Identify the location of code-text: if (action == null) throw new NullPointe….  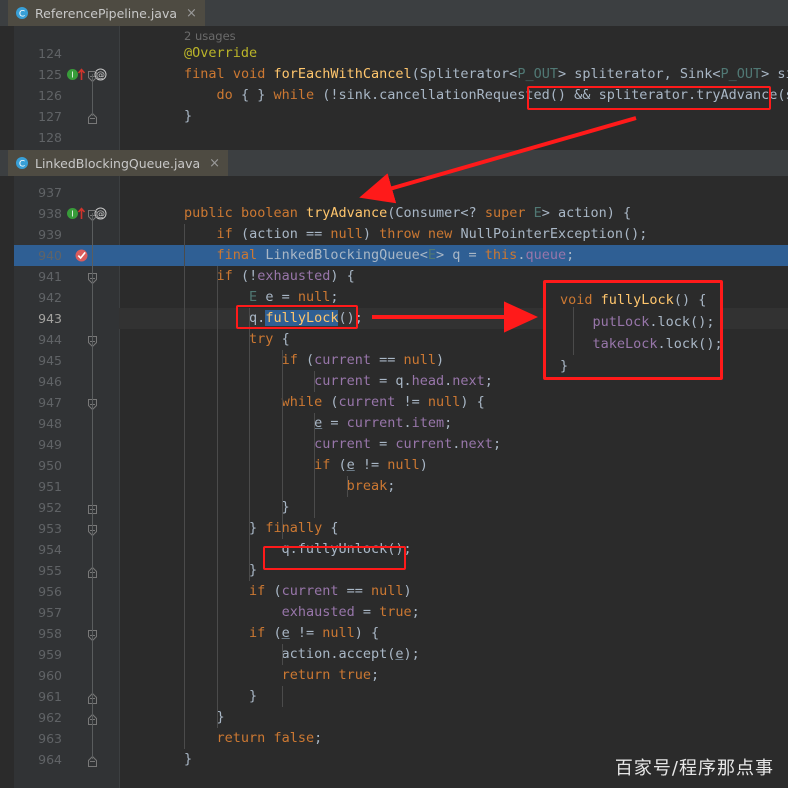
(383, 234).